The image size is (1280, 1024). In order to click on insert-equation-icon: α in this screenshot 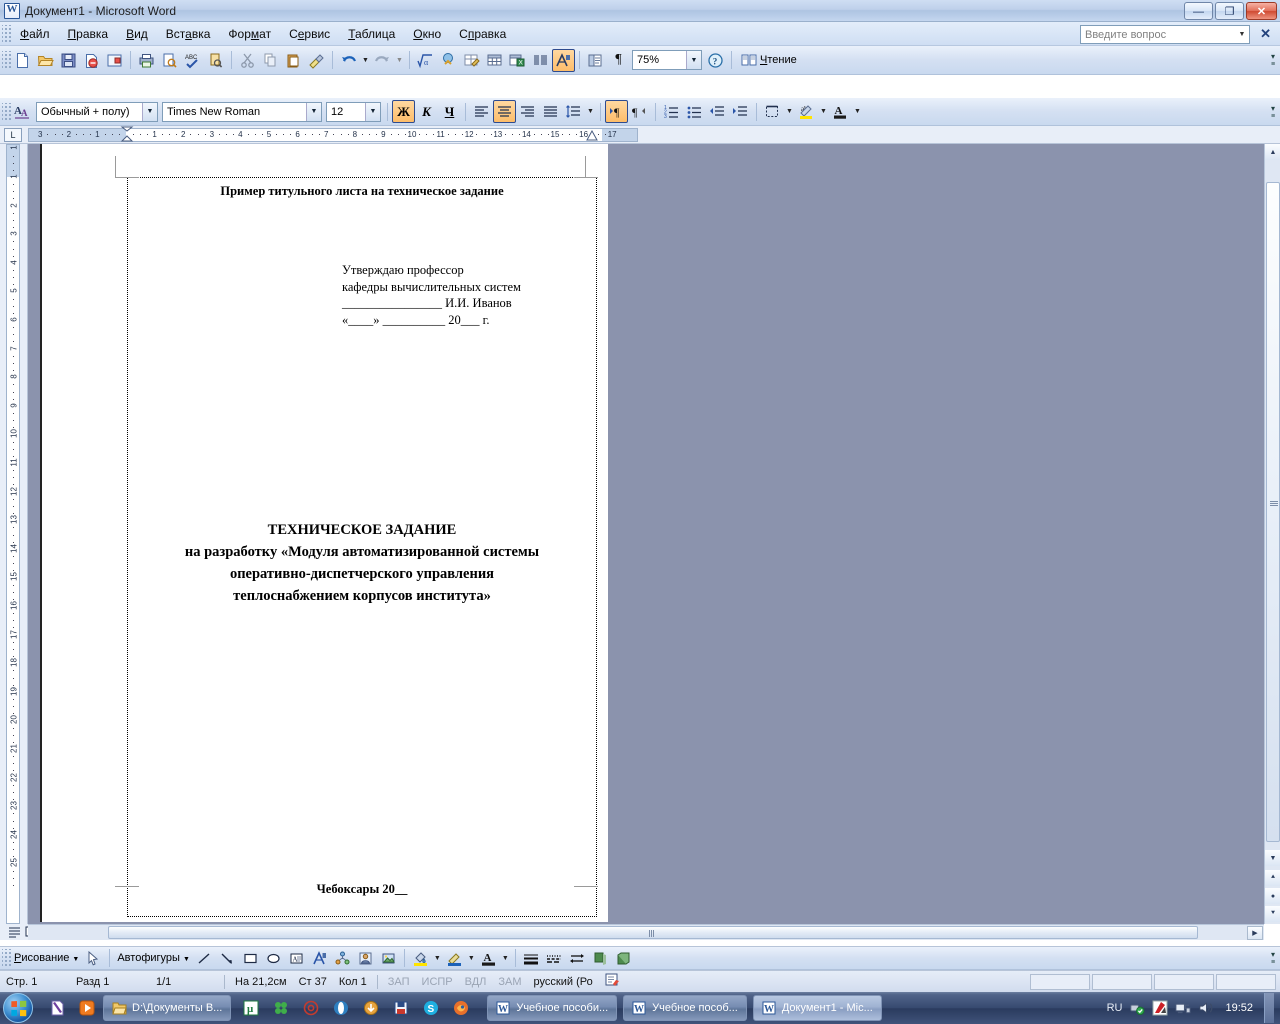, I will do `click(425, 60)`.